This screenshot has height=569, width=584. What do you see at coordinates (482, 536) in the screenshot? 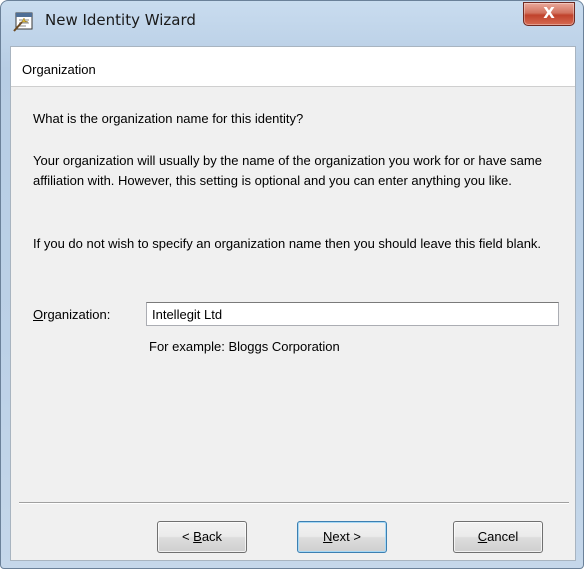
I see `cancel-button-mnemonic: C` at bounding box center [482, 536].